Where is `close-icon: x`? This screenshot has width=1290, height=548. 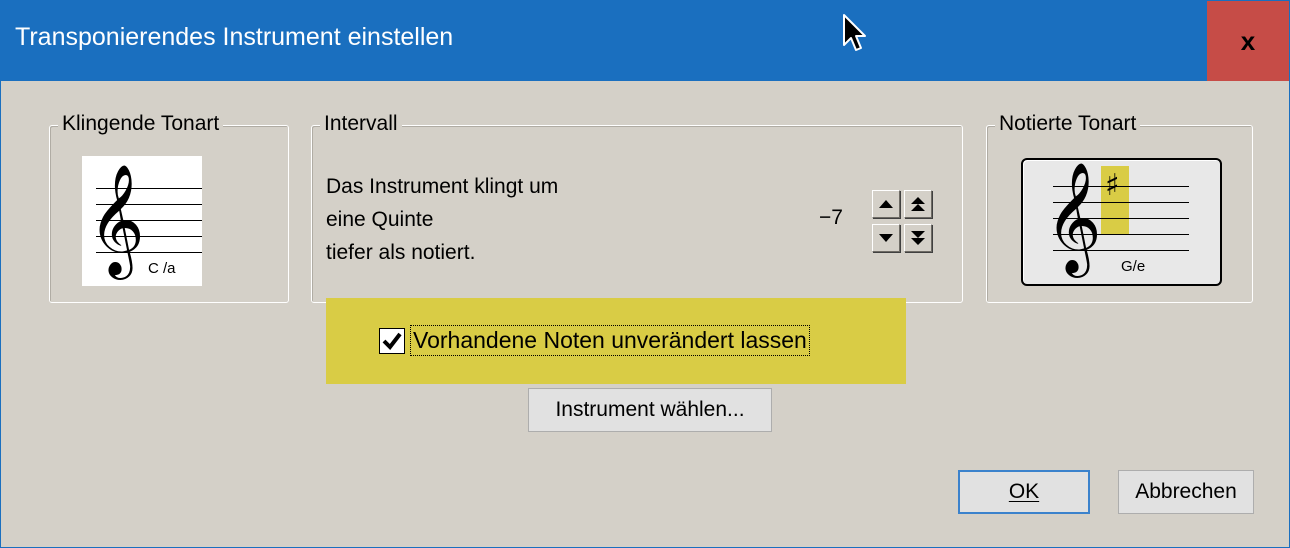 close-icon: x is located at coordinates (1248, 40).